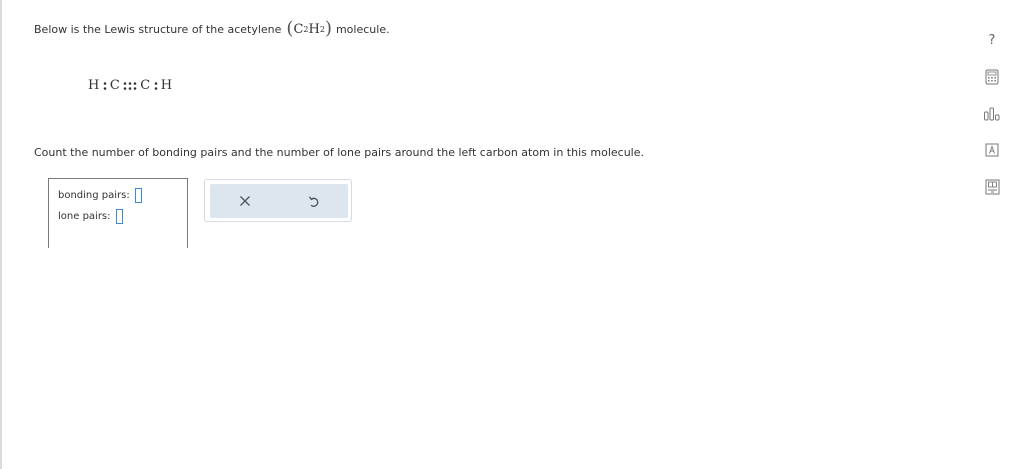 The width and height of the screenshot is (1024, 469). I want to click on bonding-pairs-label: bonding pairs:, so click(94, 195).